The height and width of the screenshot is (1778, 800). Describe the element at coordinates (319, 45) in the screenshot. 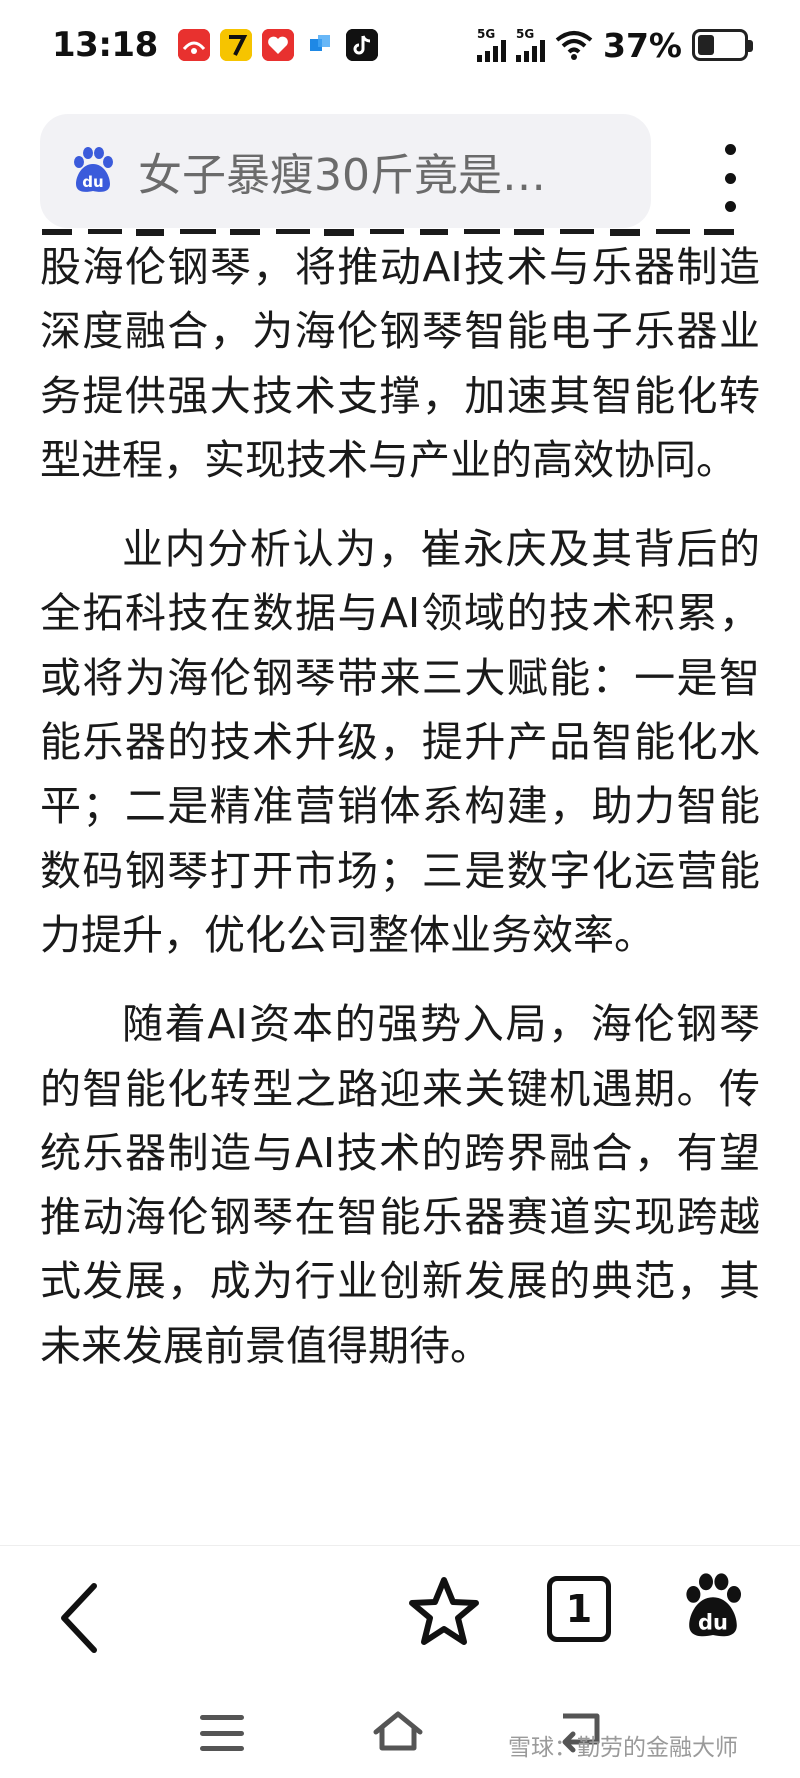

I see `blue-app-icon` at that location.